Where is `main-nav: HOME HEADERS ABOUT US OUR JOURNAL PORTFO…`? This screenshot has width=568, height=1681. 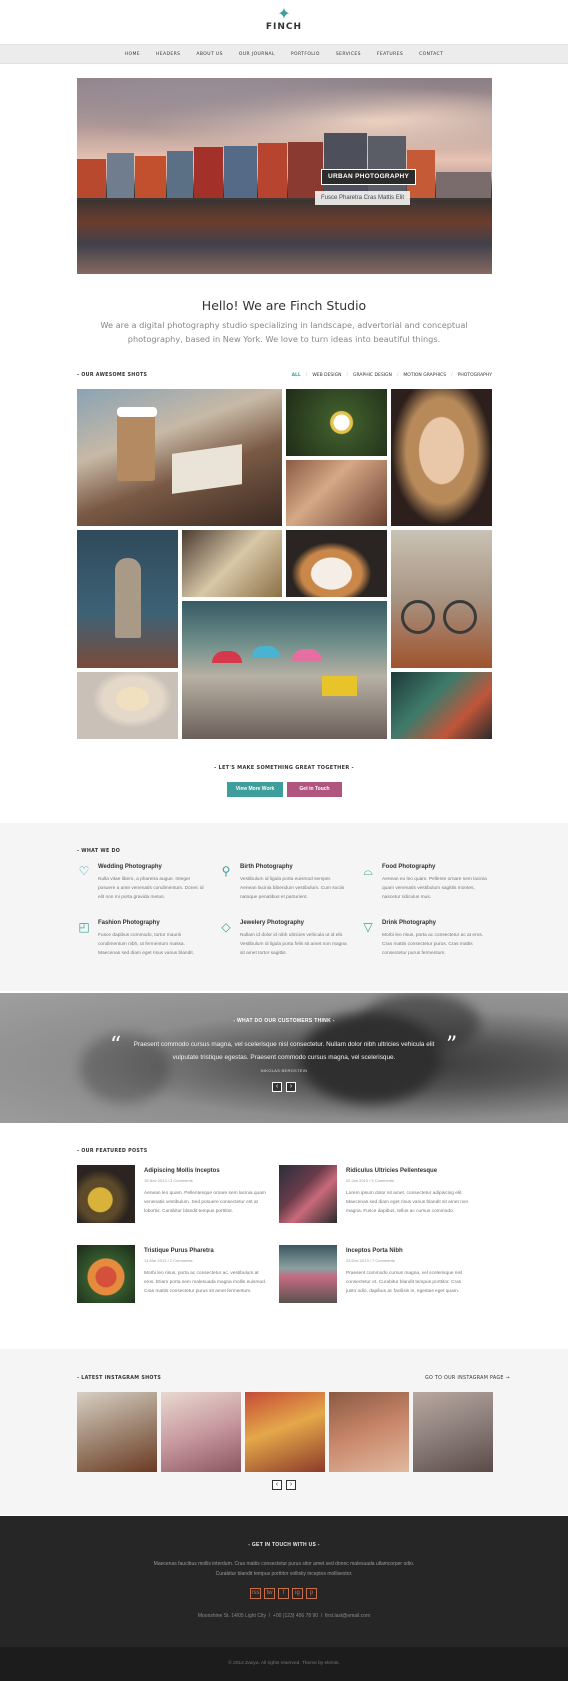
main-nav: HOME HEADERS ABOUT US OUR JOURNAL PORTFO… is located at coordinates (284, 54).